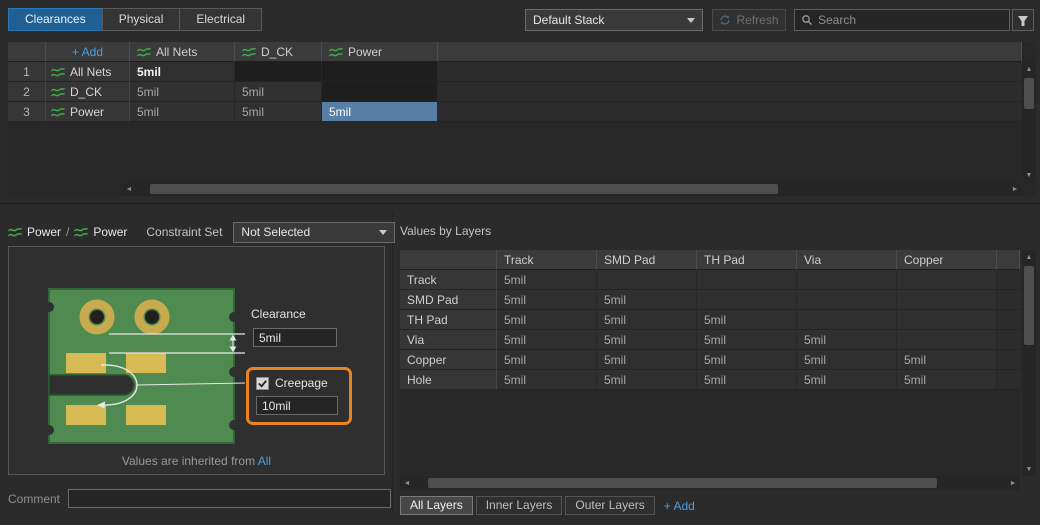 The height and width of the screenshot is (525, 1040). What do you see at coordinates (297, 405) in the screenshot?
I see `creepage-input` at bounding box center [297, 405].